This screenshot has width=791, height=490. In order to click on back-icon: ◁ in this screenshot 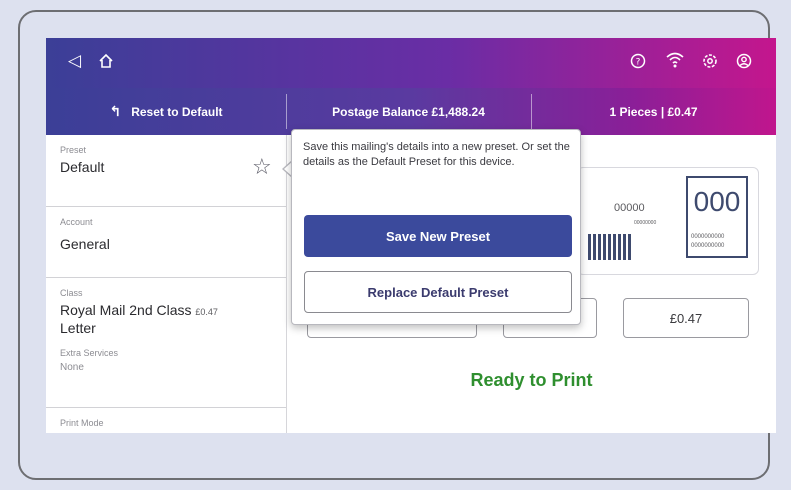, I will do `click(74, 61)`.